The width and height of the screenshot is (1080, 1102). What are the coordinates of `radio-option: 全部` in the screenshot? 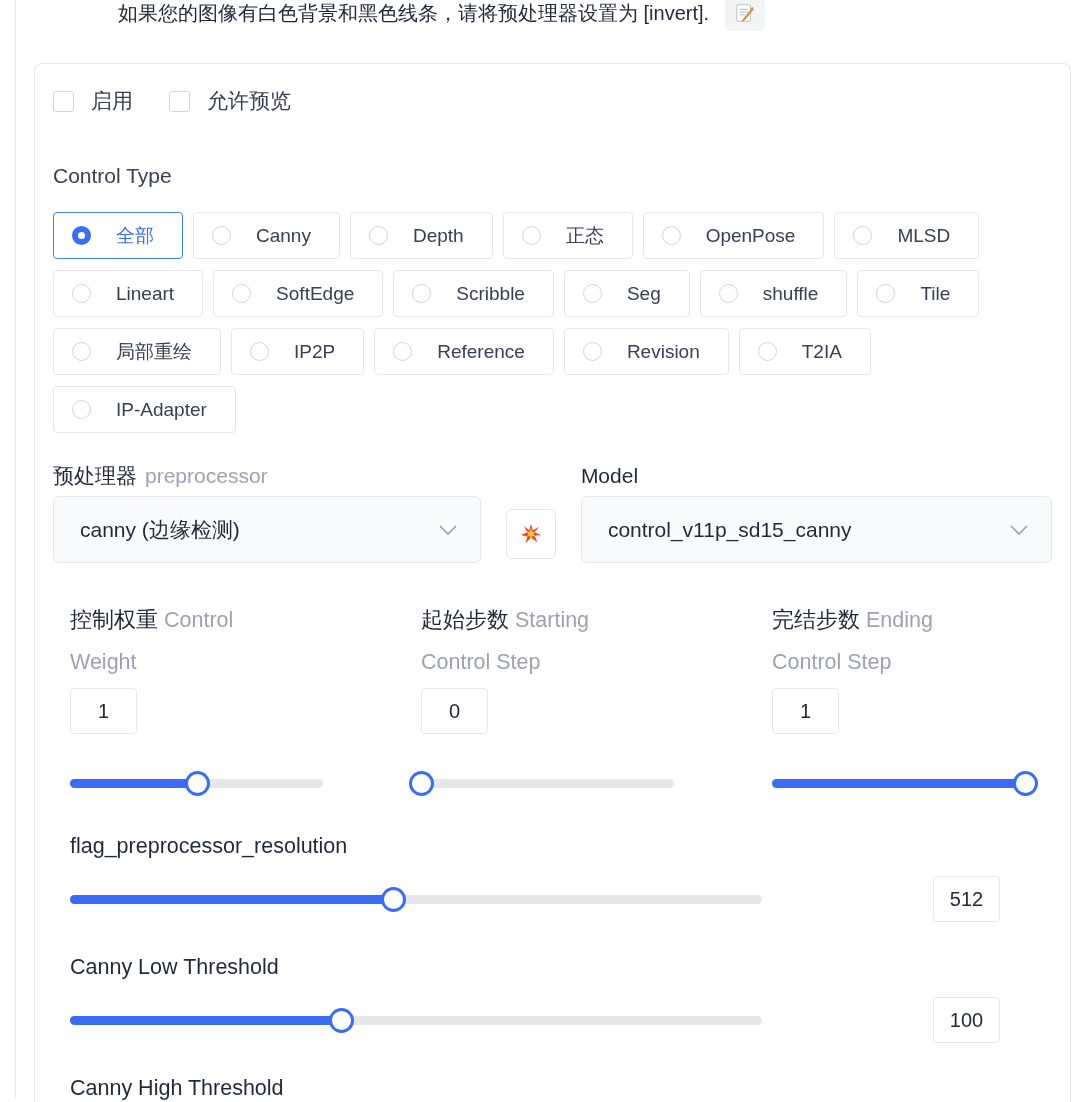 It's located at (118, 235).